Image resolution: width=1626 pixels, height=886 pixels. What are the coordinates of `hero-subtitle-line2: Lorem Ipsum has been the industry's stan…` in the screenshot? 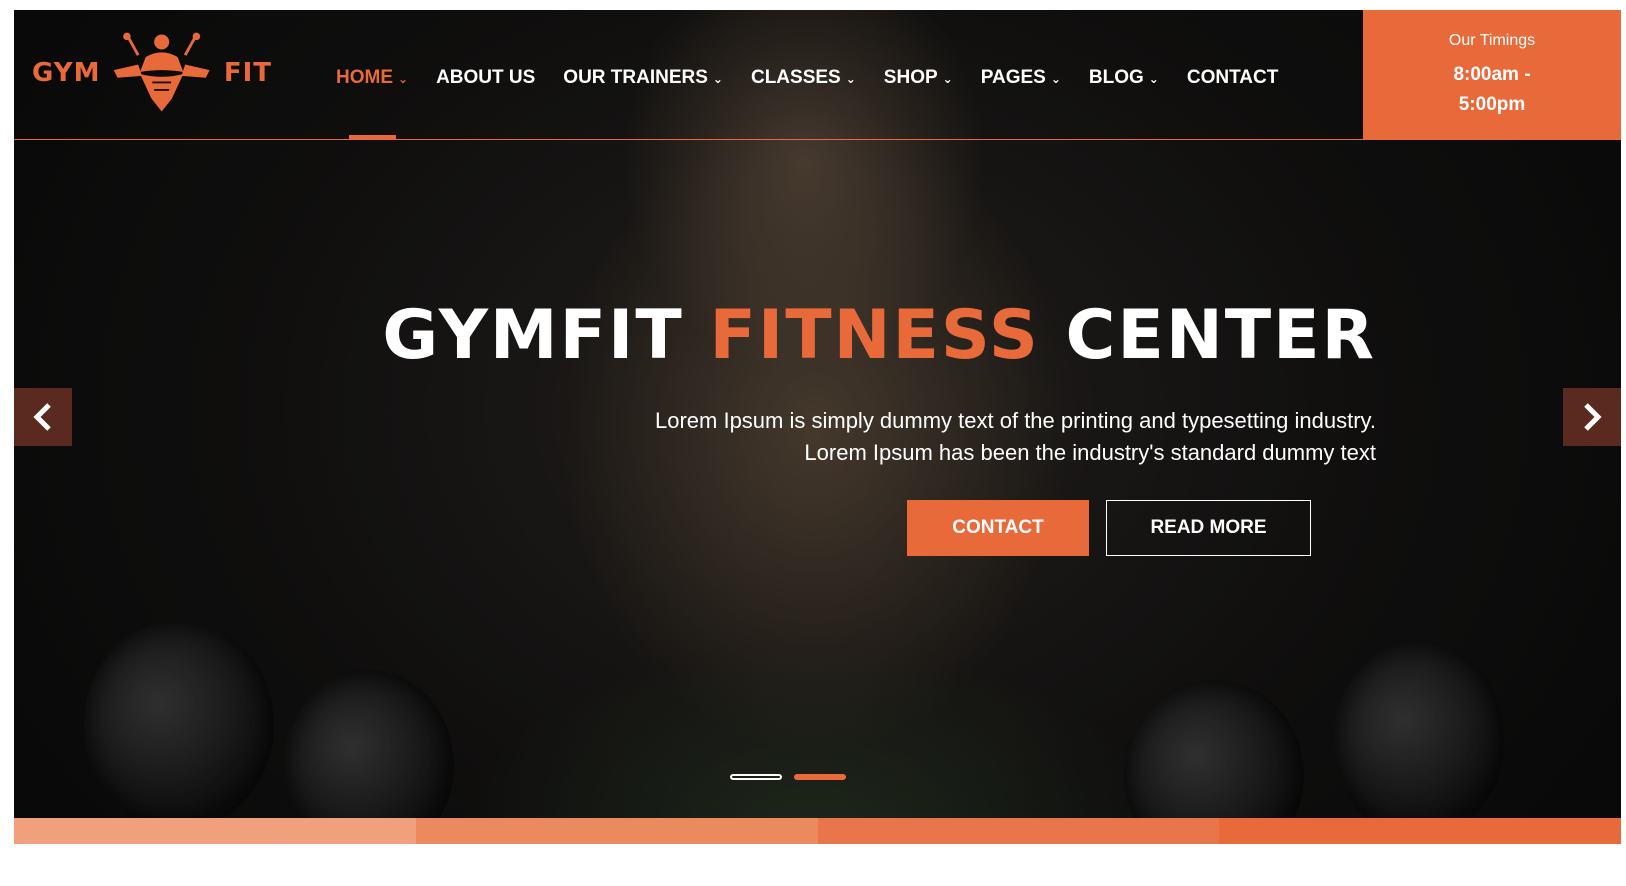 It's located at (1090, 452).